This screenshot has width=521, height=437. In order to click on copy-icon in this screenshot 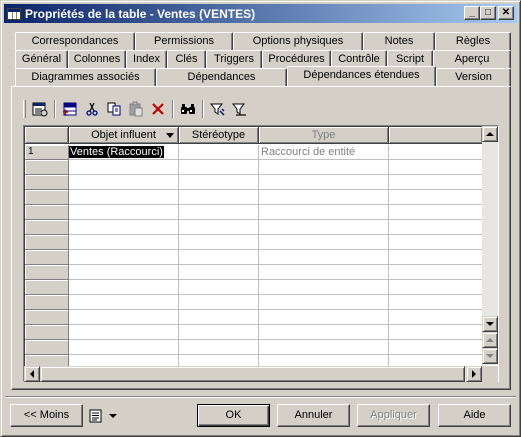, I will do `click(114, 109)`.